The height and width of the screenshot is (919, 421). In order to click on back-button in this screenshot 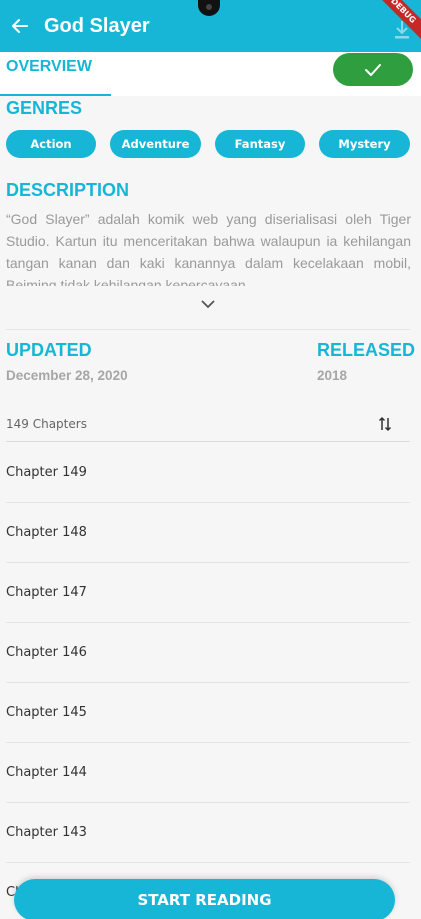, I will do `click(20, 26)`.